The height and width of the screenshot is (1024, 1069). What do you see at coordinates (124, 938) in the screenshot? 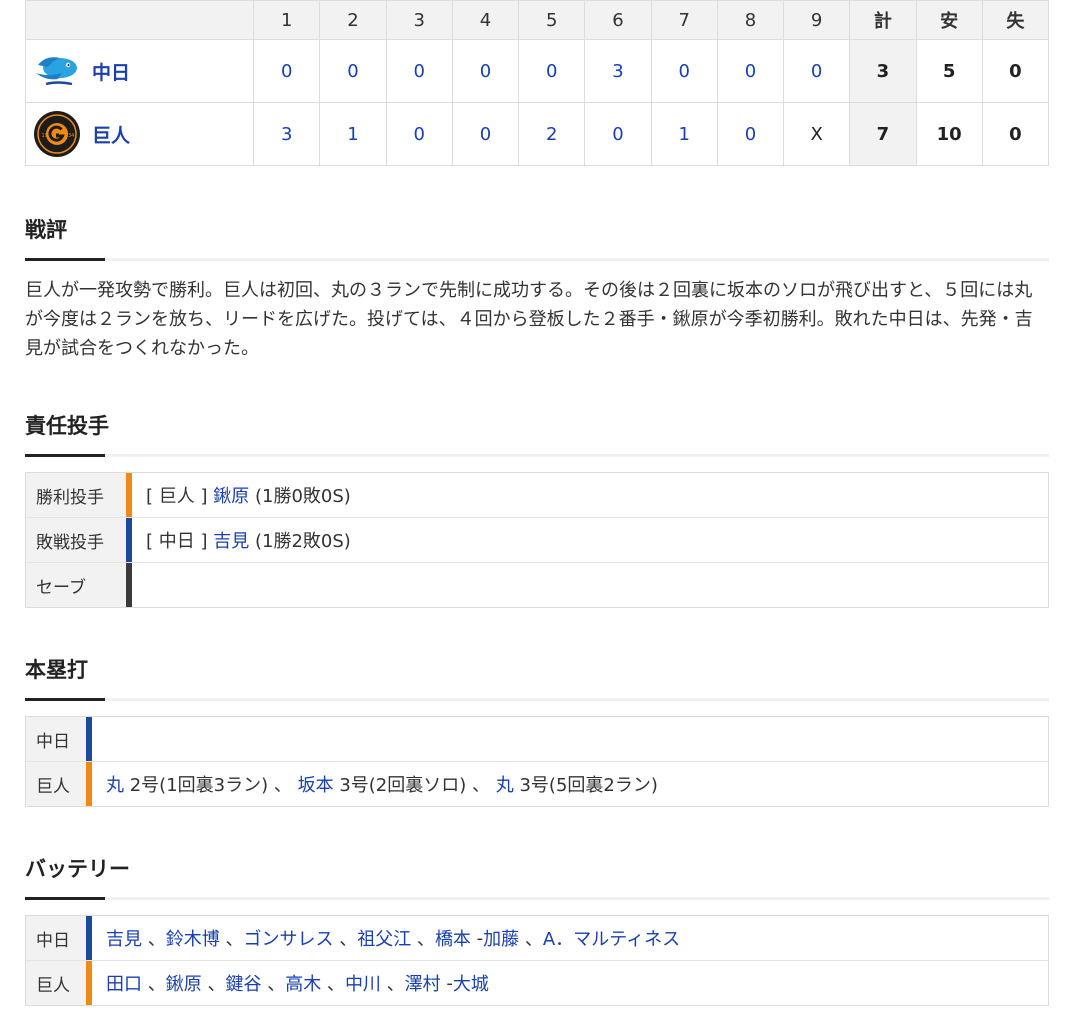
I see `player-link: 吉見` at bounding box center [124, 938].